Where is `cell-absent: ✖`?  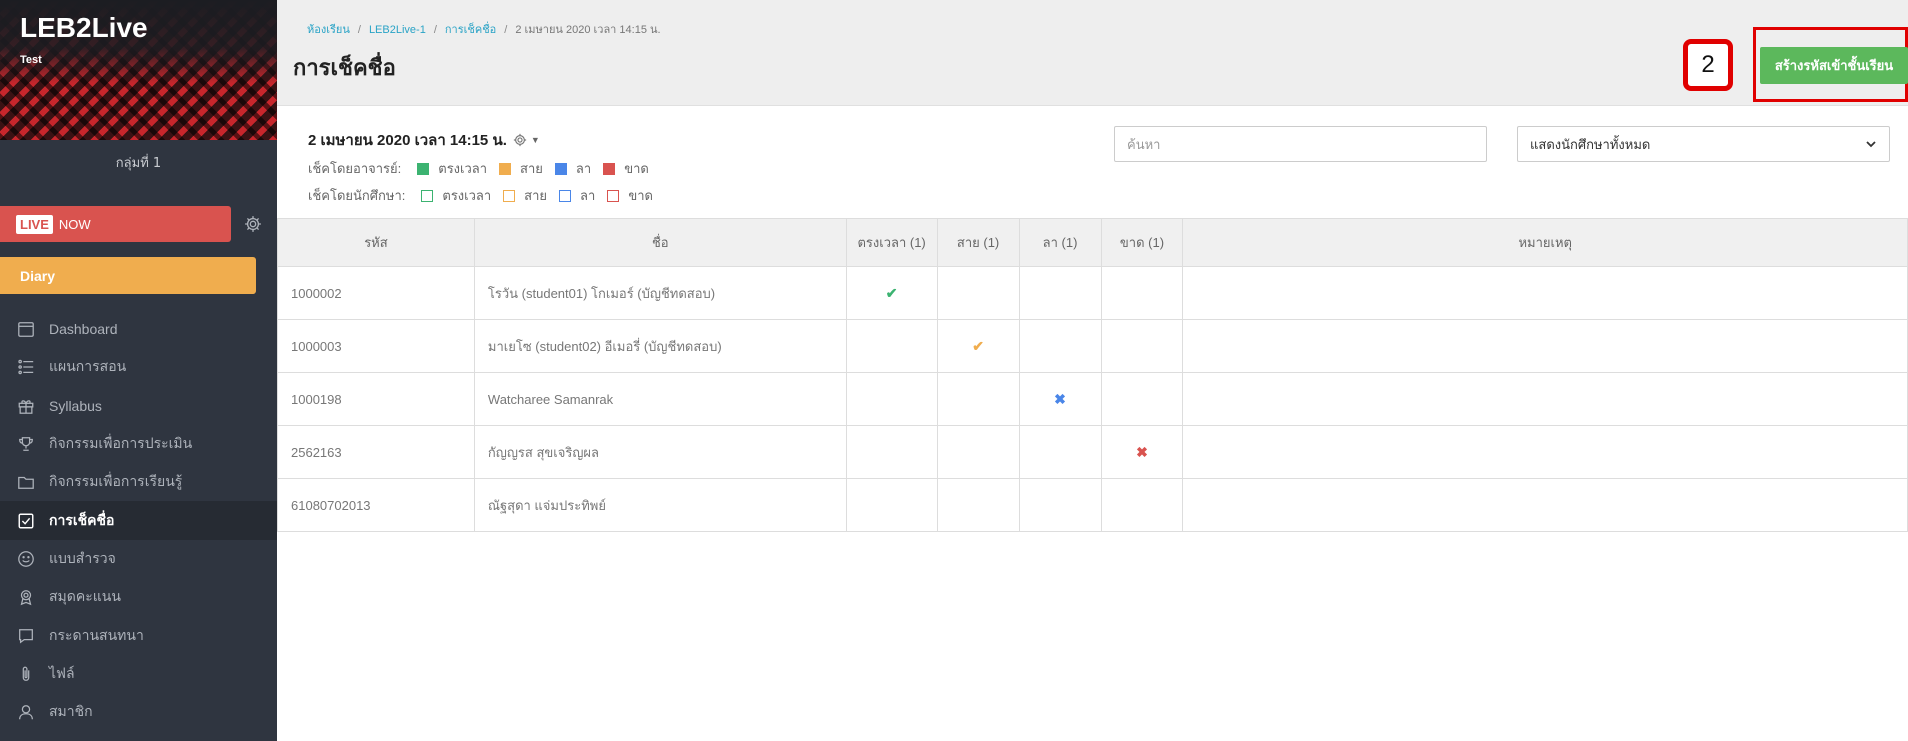 cell-absent: ✖ is located at coordinates (1142, 452).